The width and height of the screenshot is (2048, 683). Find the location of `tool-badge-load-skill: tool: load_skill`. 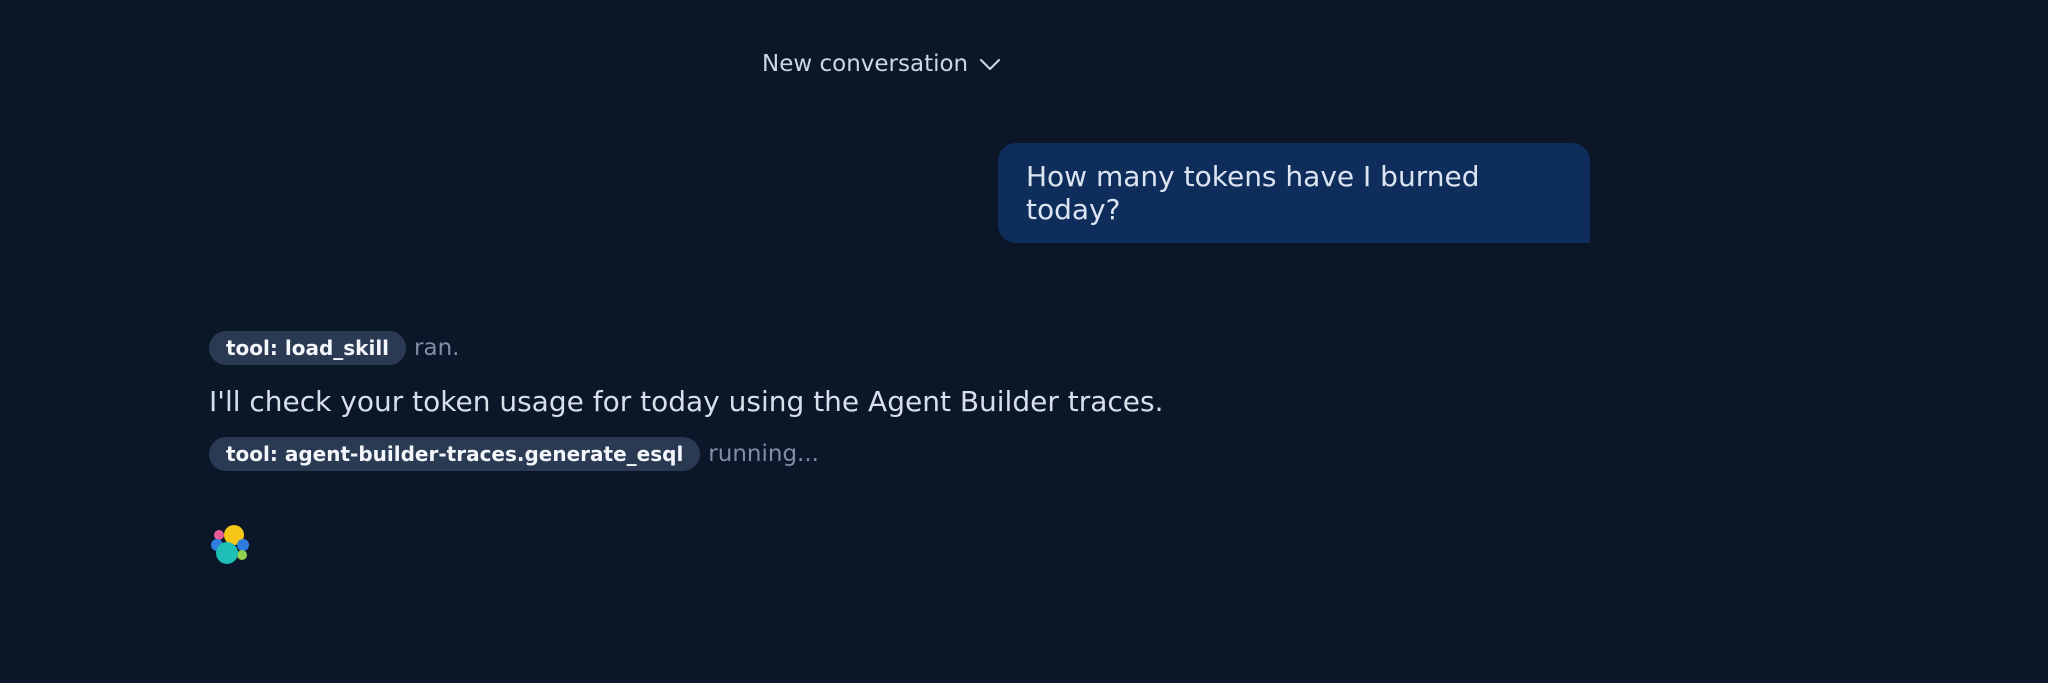

tool-badge-load-skill: tool: load_skill is located at coordinates (308, 347).